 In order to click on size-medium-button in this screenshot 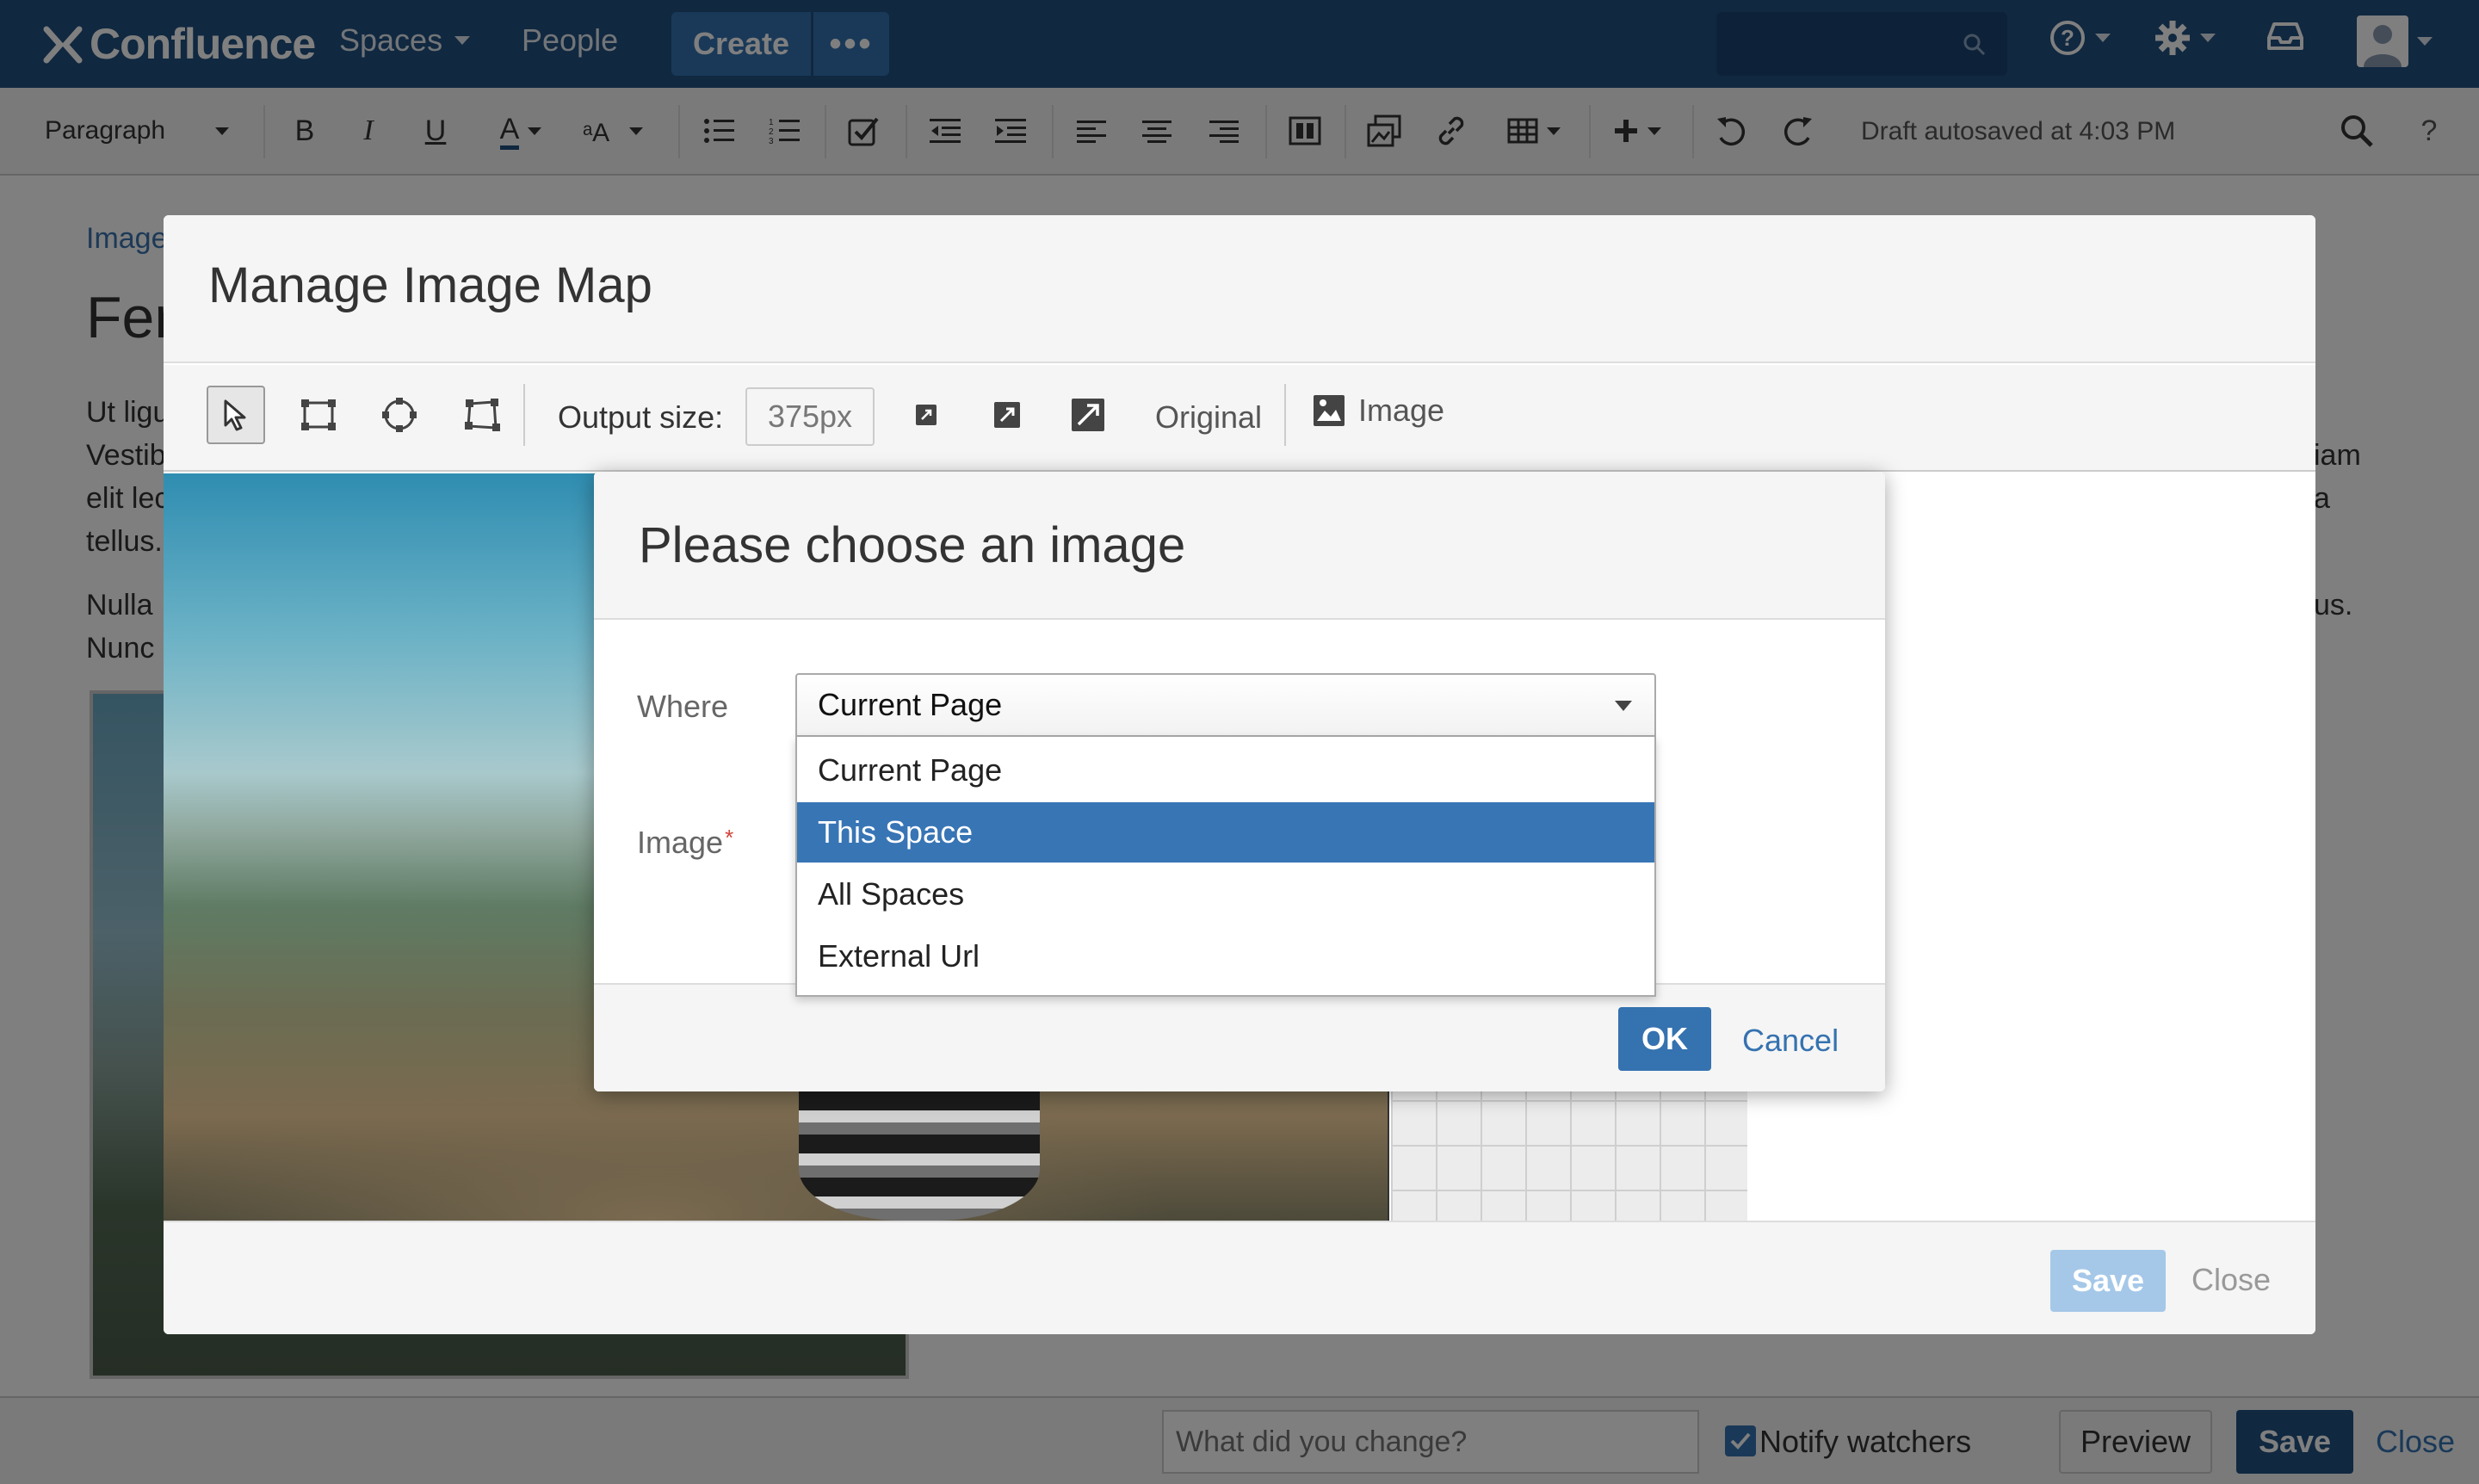, I will do `click(1007, 415)`.